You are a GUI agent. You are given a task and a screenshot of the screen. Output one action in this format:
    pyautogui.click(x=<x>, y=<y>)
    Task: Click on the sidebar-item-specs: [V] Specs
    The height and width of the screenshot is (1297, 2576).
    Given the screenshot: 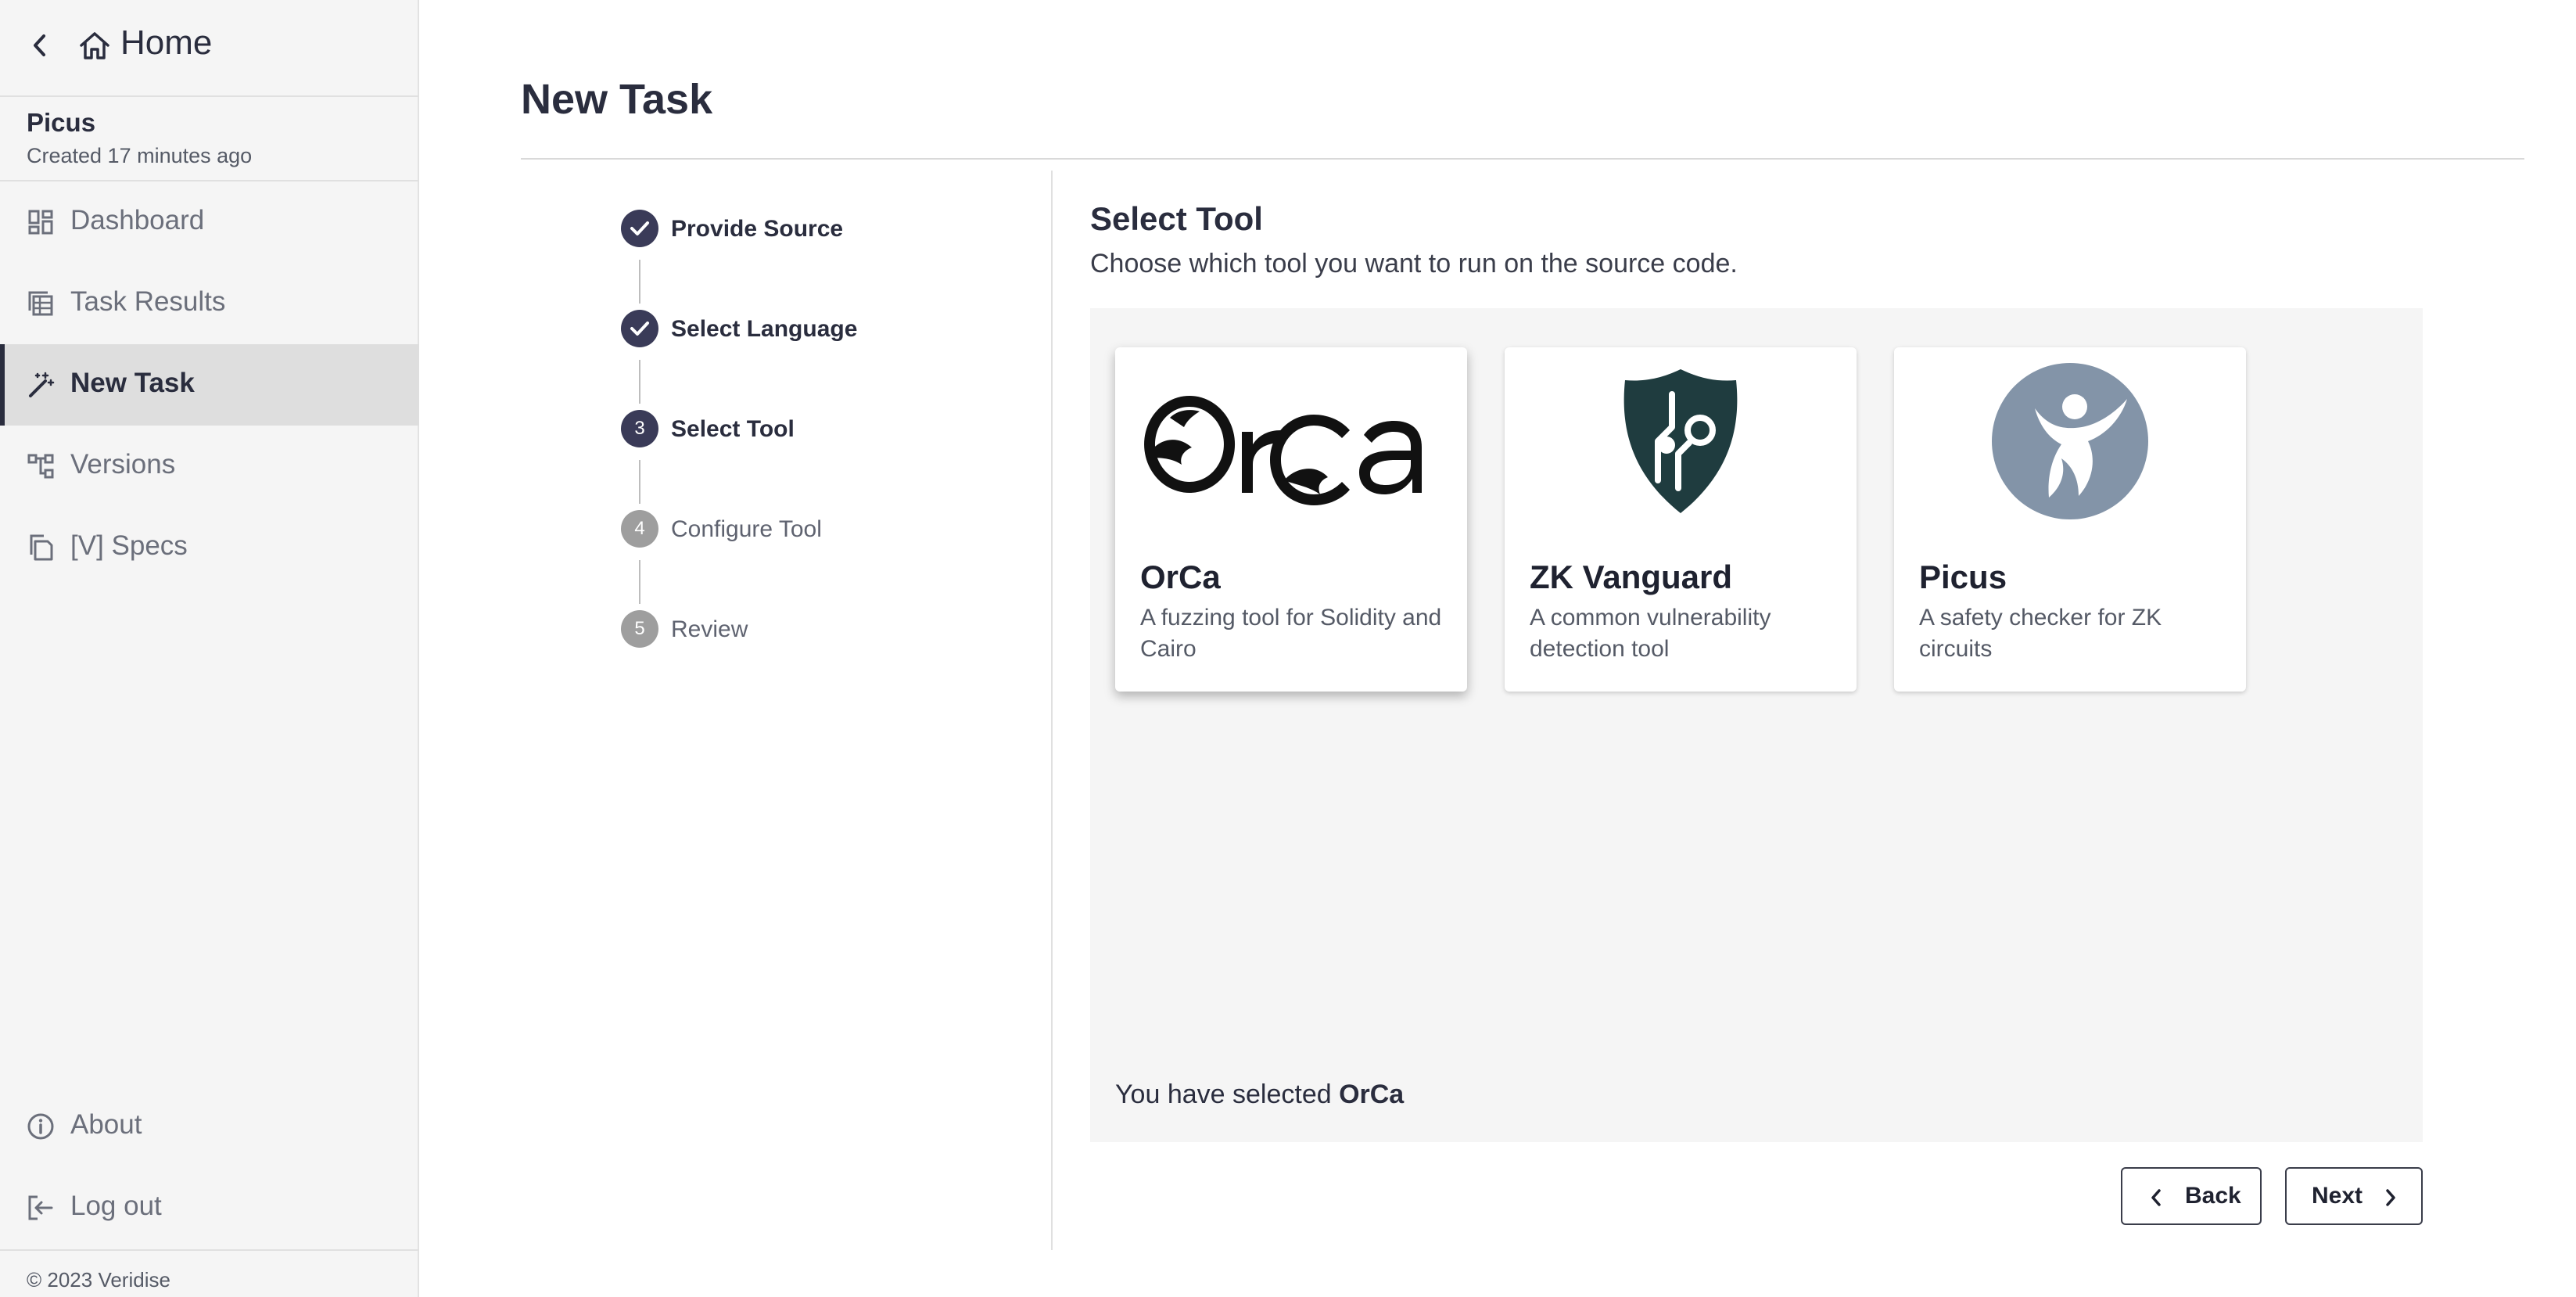 What is the action you would take?
    pyautogui.click(x=209, y=547)
    